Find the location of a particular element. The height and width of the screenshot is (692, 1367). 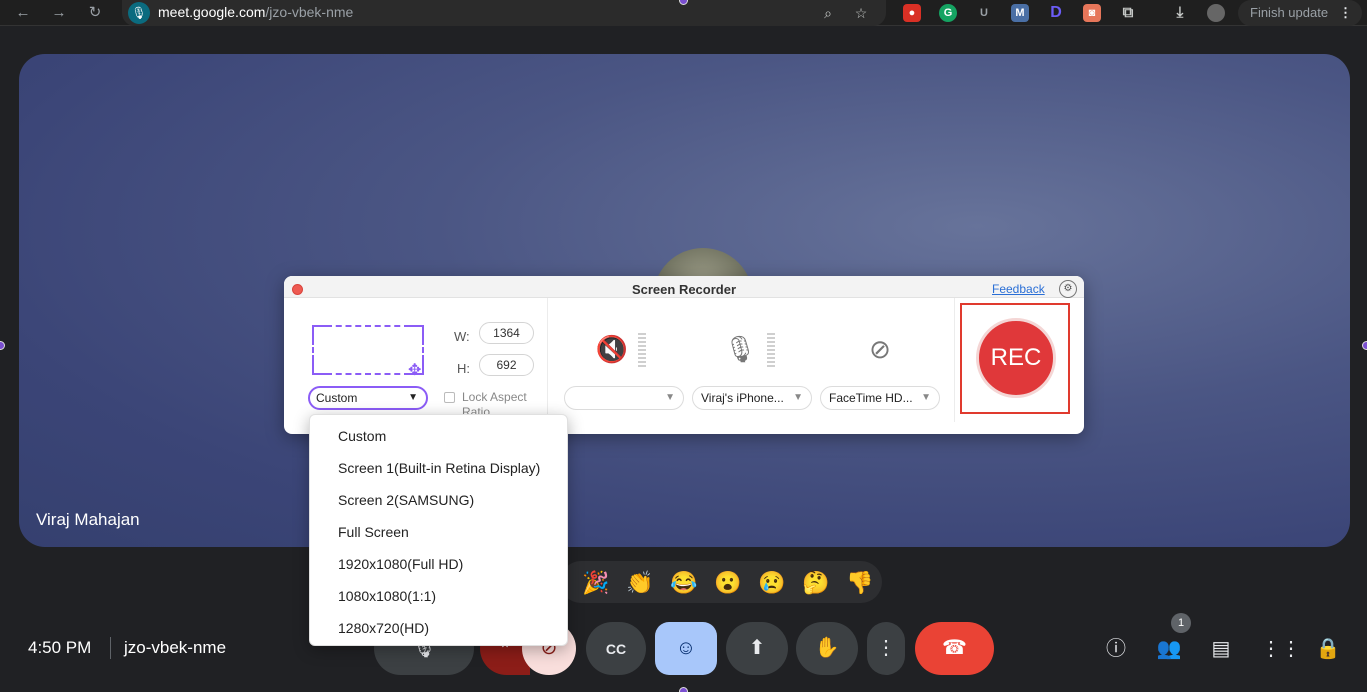

extension-d-icon: D is located at coordinates (1056, 13).